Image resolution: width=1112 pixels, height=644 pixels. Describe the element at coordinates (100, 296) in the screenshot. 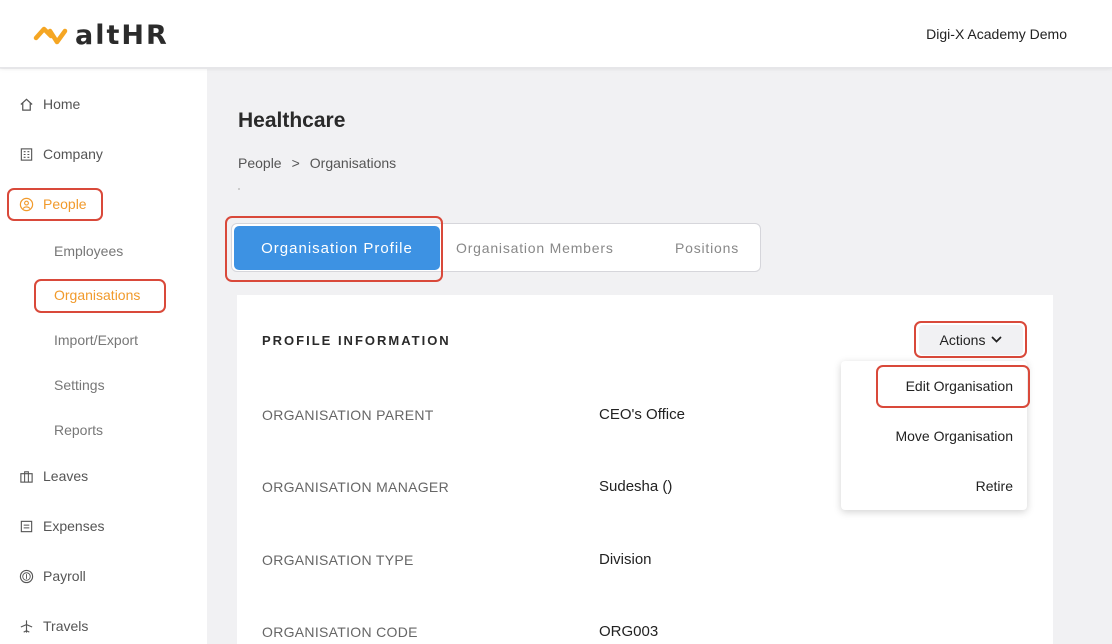

I see `highlight-organisations` at that location.